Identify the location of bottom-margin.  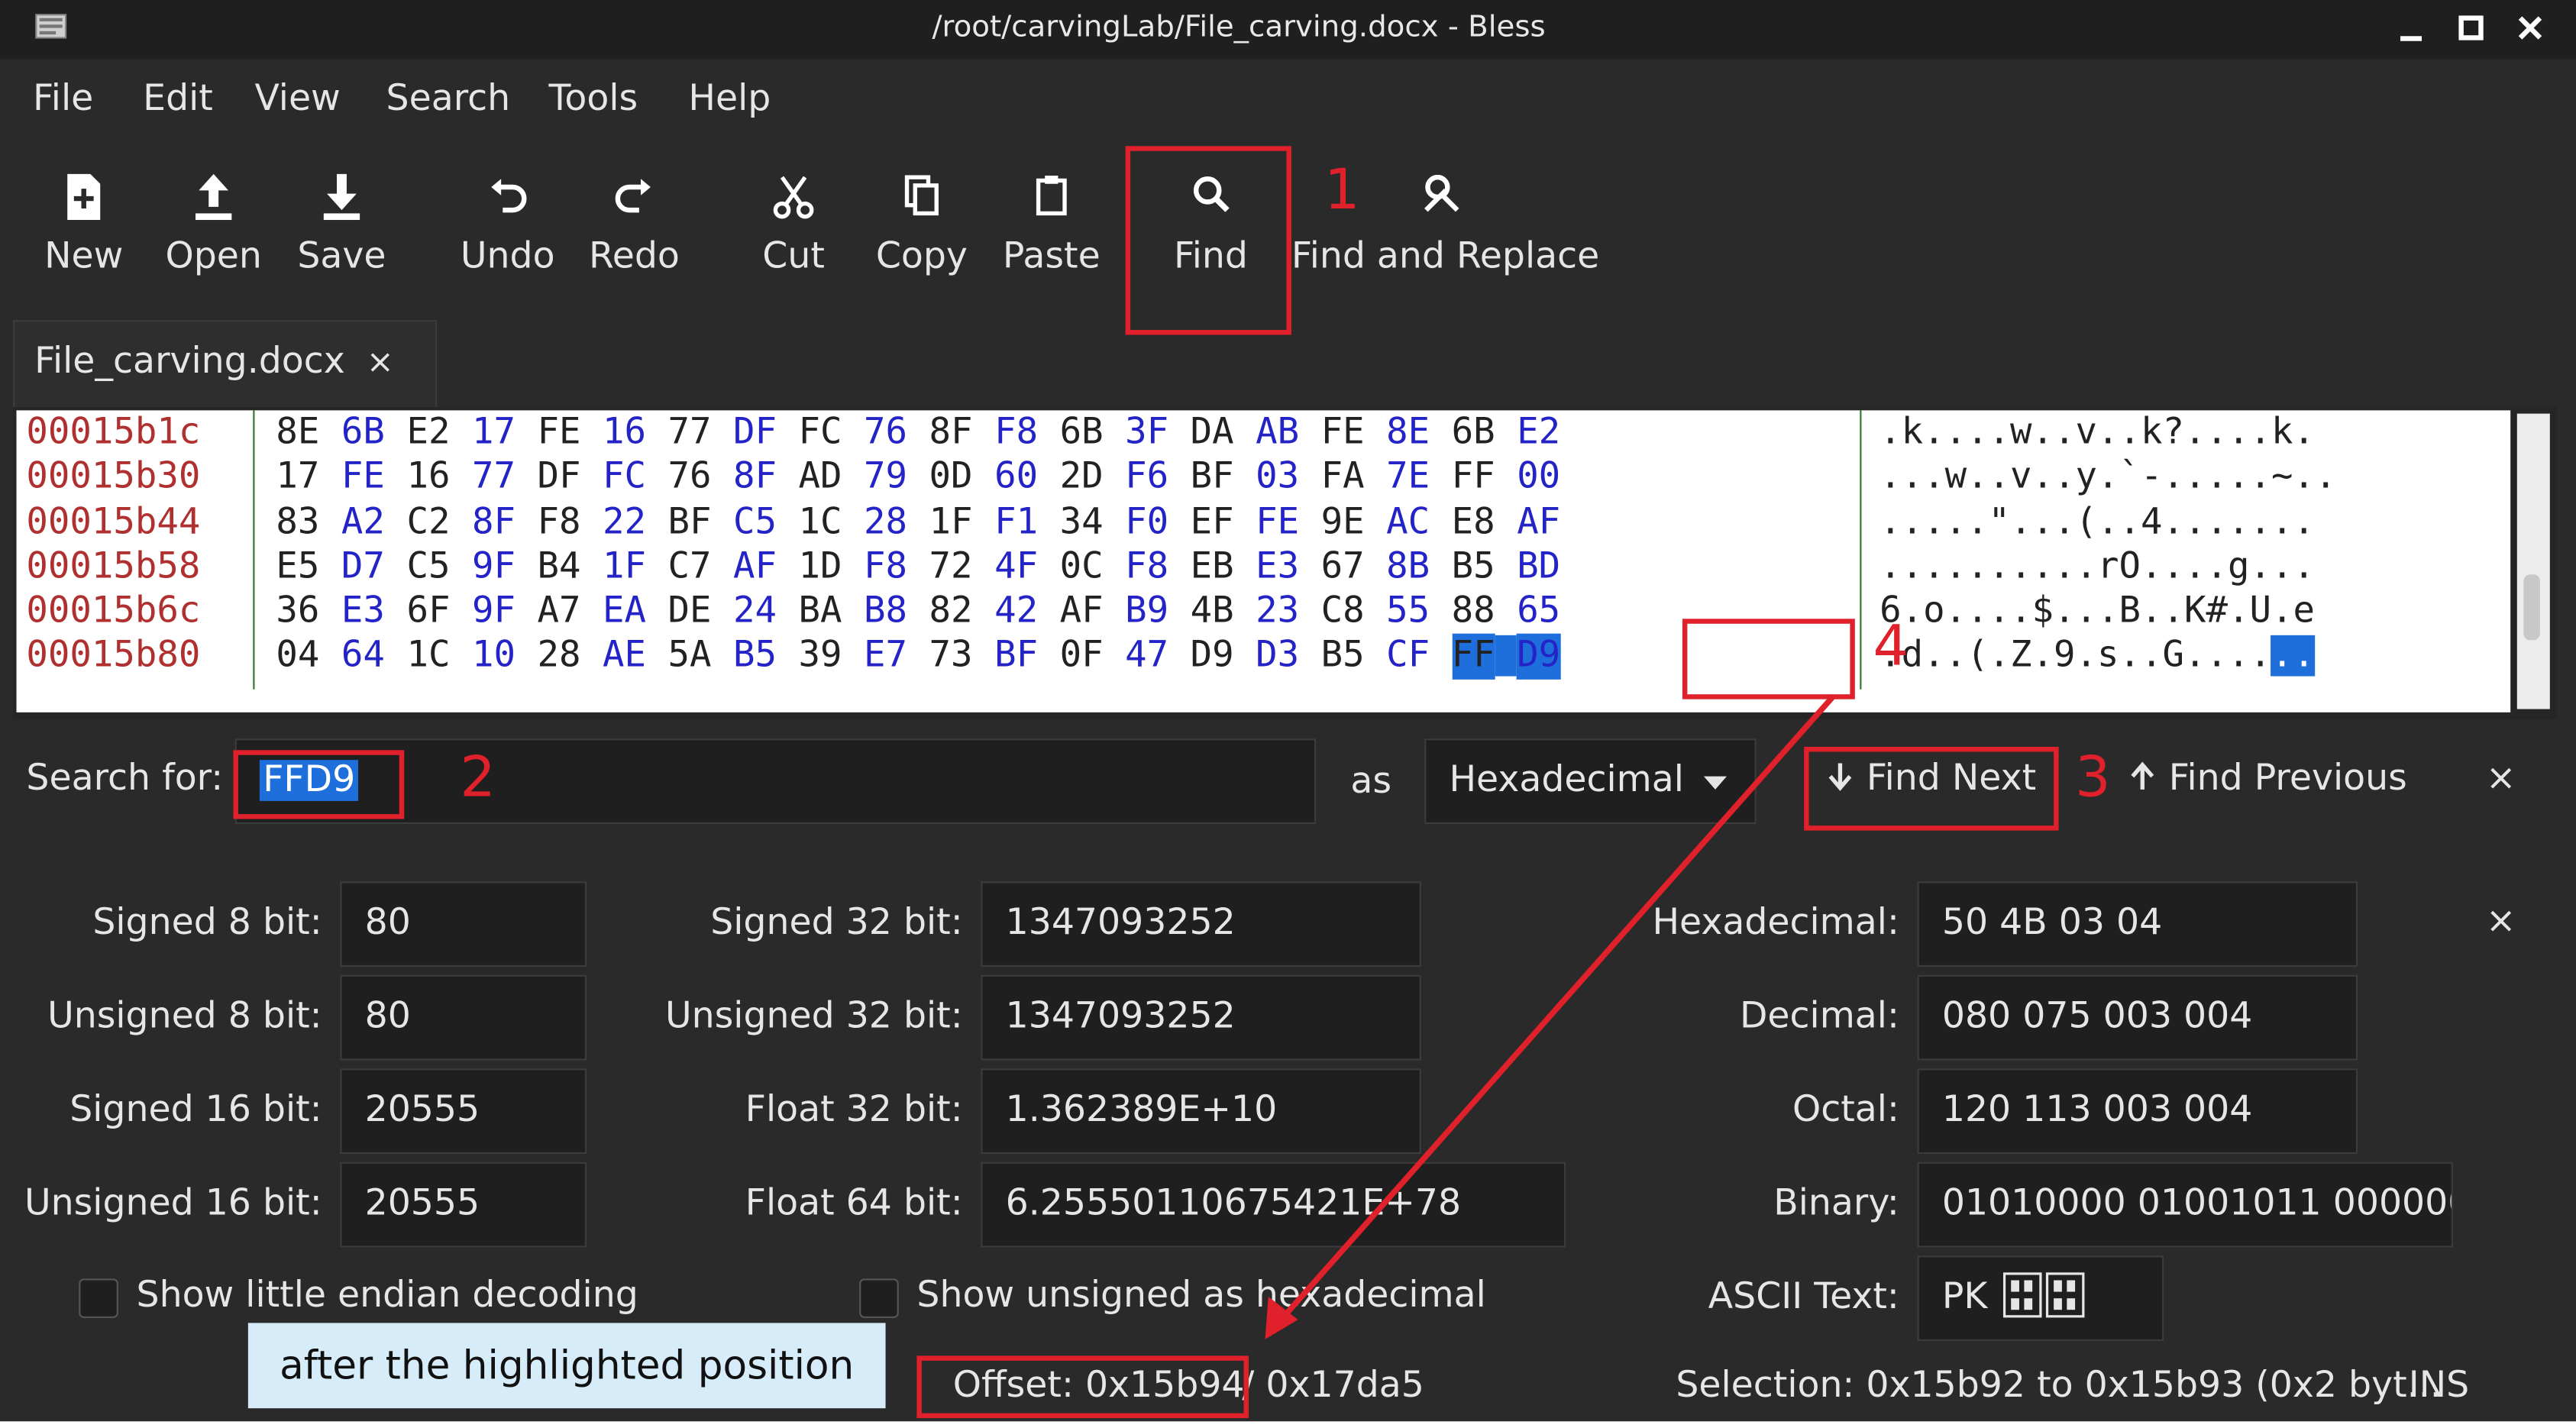
(1288, 1425).